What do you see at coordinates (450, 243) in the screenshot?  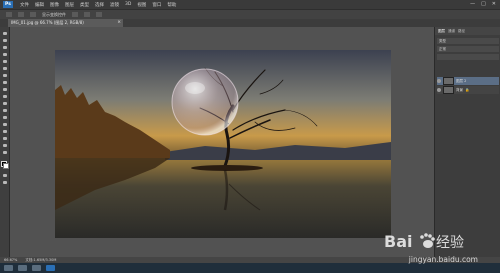 I see `svg-text: 经验` at bounding box center [450, 243].